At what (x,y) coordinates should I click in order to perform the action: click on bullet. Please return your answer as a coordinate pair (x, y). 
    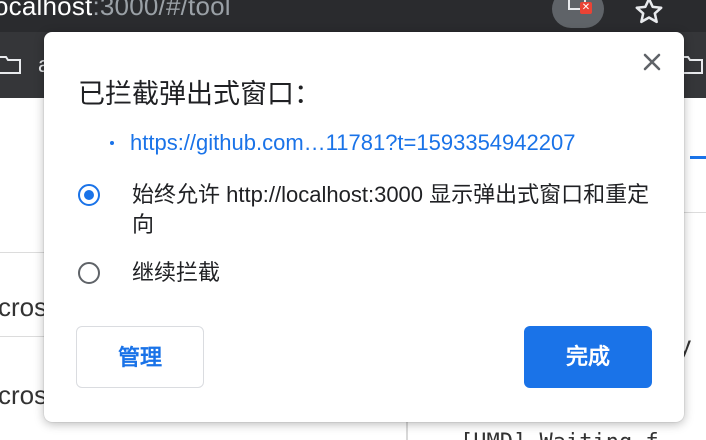
    Looking at the image, I should click on (112, 142).